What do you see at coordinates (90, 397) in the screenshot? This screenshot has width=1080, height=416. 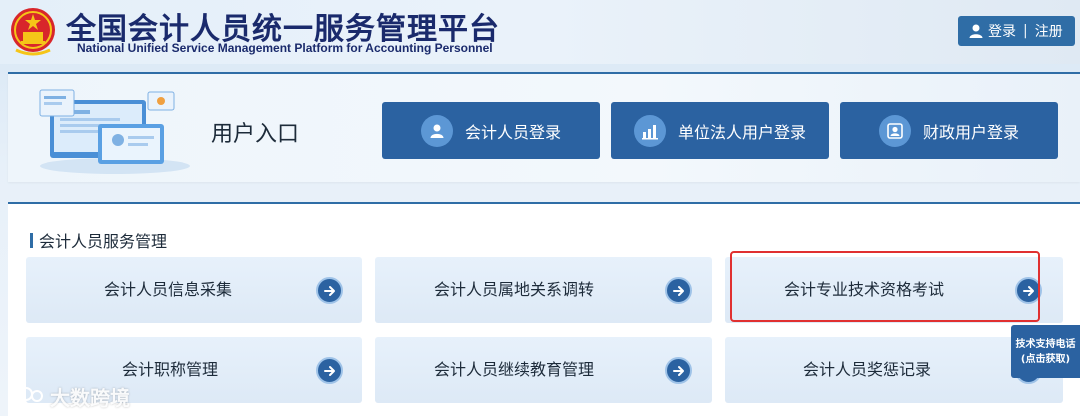 I see `watermark-text: 大数跨境` at bounding box center [90, 397].